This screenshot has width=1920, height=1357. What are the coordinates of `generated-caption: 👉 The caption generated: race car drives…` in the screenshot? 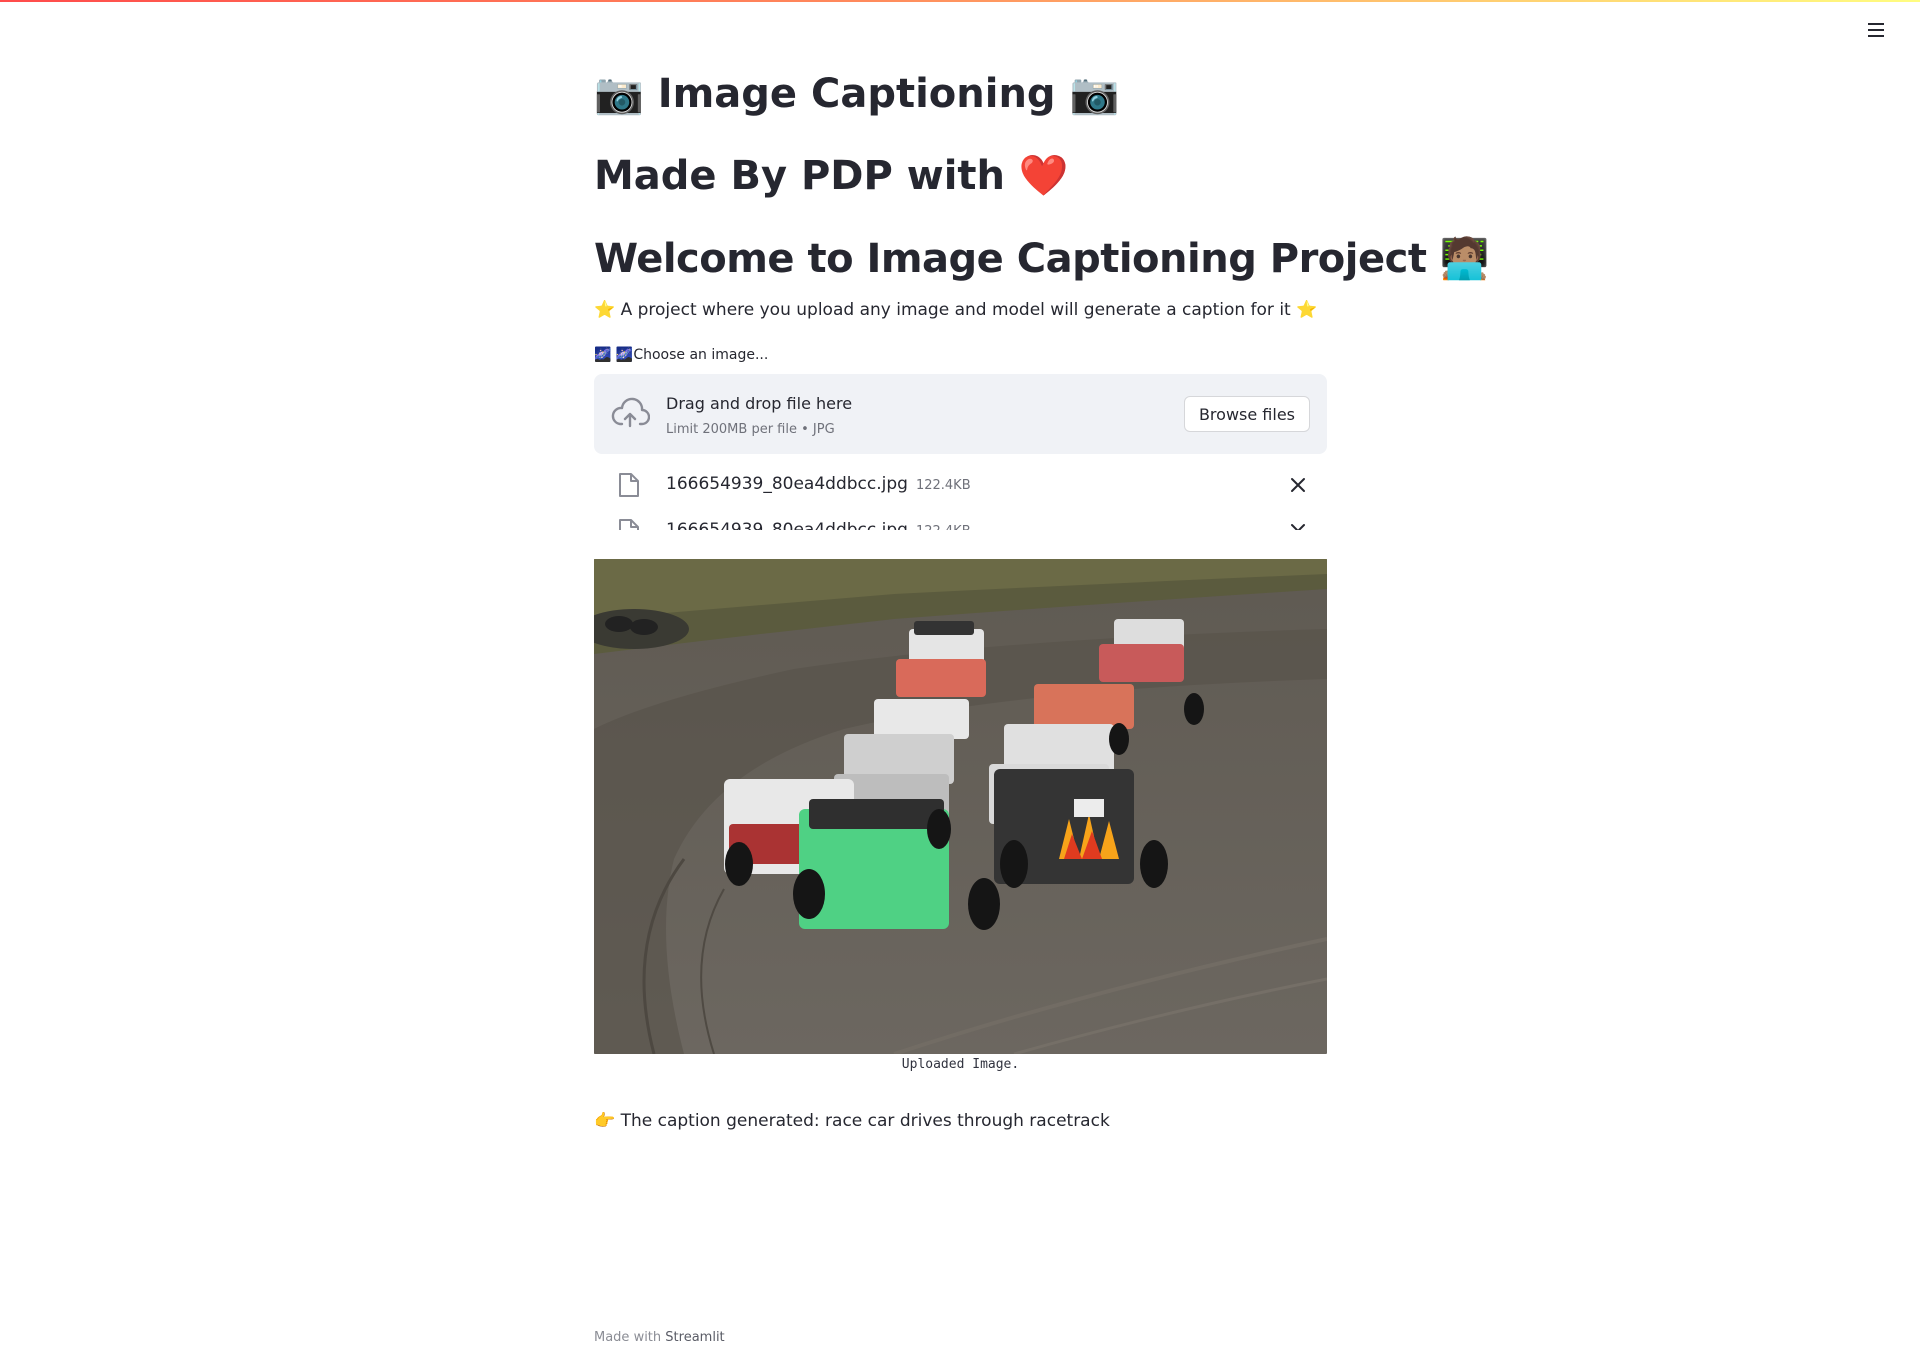 It's located at (852, 1121).